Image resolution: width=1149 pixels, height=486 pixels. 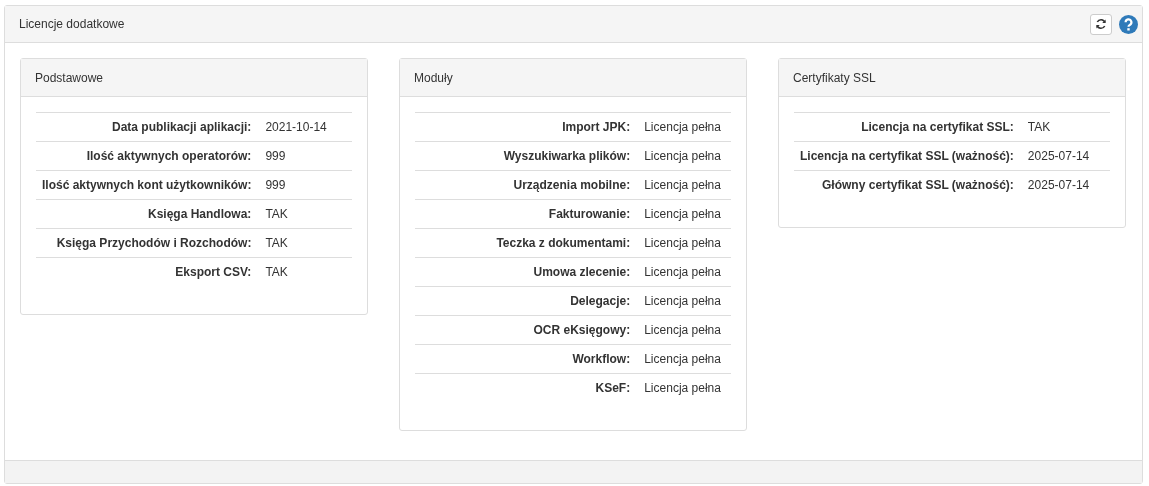 I want to click on field-label: Licencja na certyfikat SSL:, so click(x=937, y=127).